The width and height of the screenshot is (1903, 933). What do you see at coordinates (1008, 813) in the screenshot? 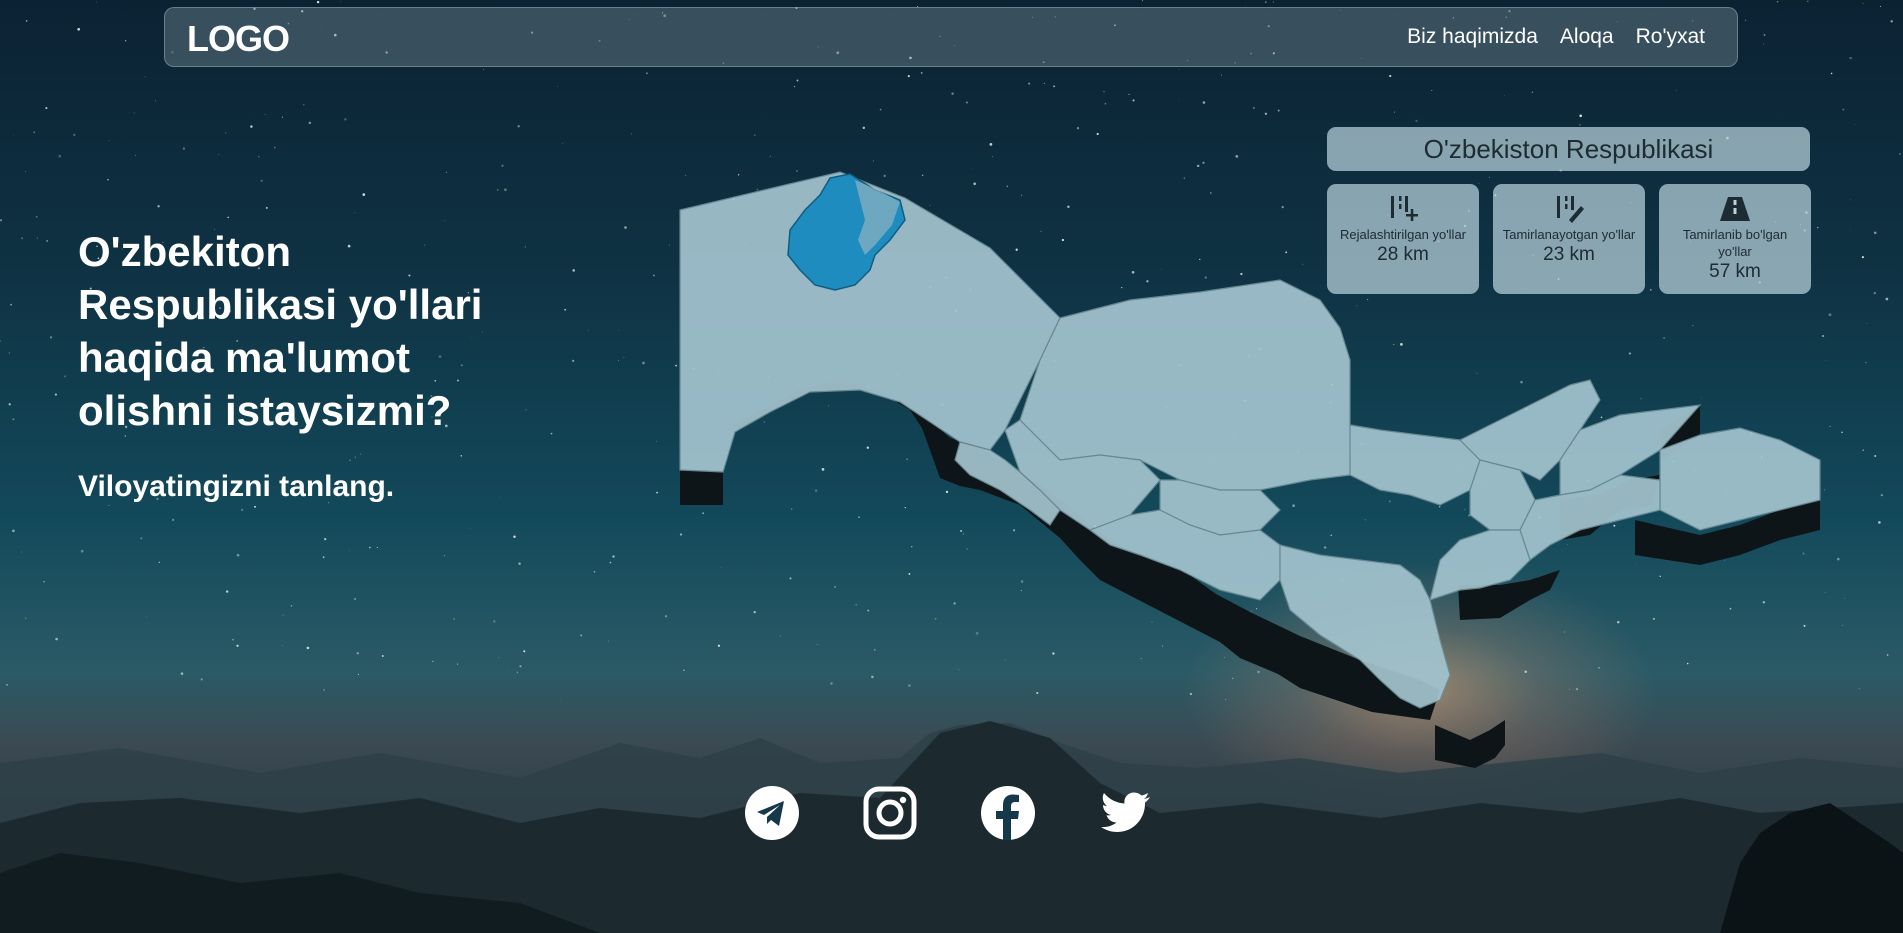
I see `facebook-icon` at bounding box center [1008, 813].